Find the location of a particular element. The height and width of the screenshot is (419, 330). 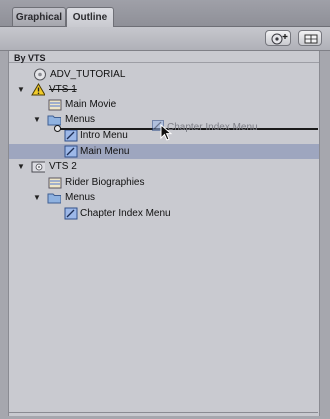

tab-outline: Outline is located at coordinates (90, 17).